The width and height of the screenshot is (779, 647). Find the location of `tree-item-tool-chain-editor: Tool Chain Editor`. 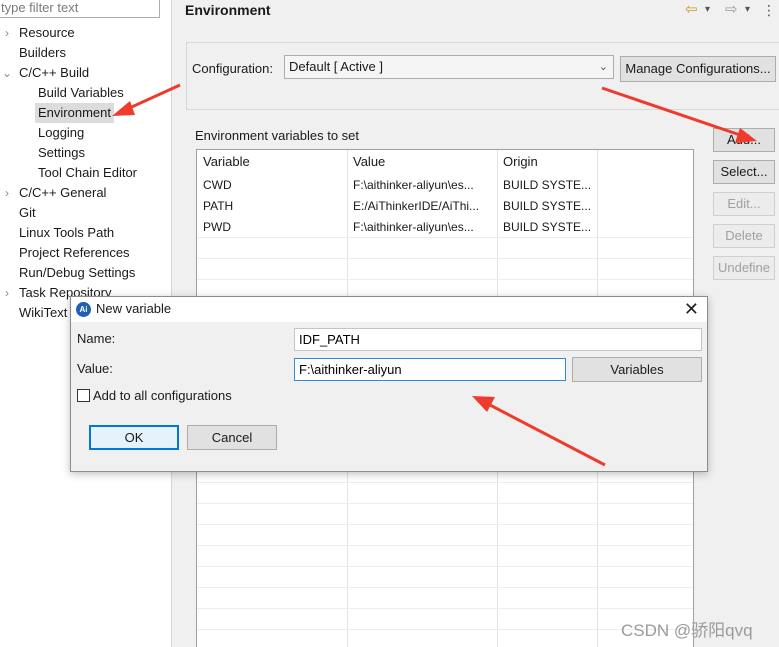

tree-item-tool-chain-editor: Tool Chain Editor is located at coordinates (85, 173).